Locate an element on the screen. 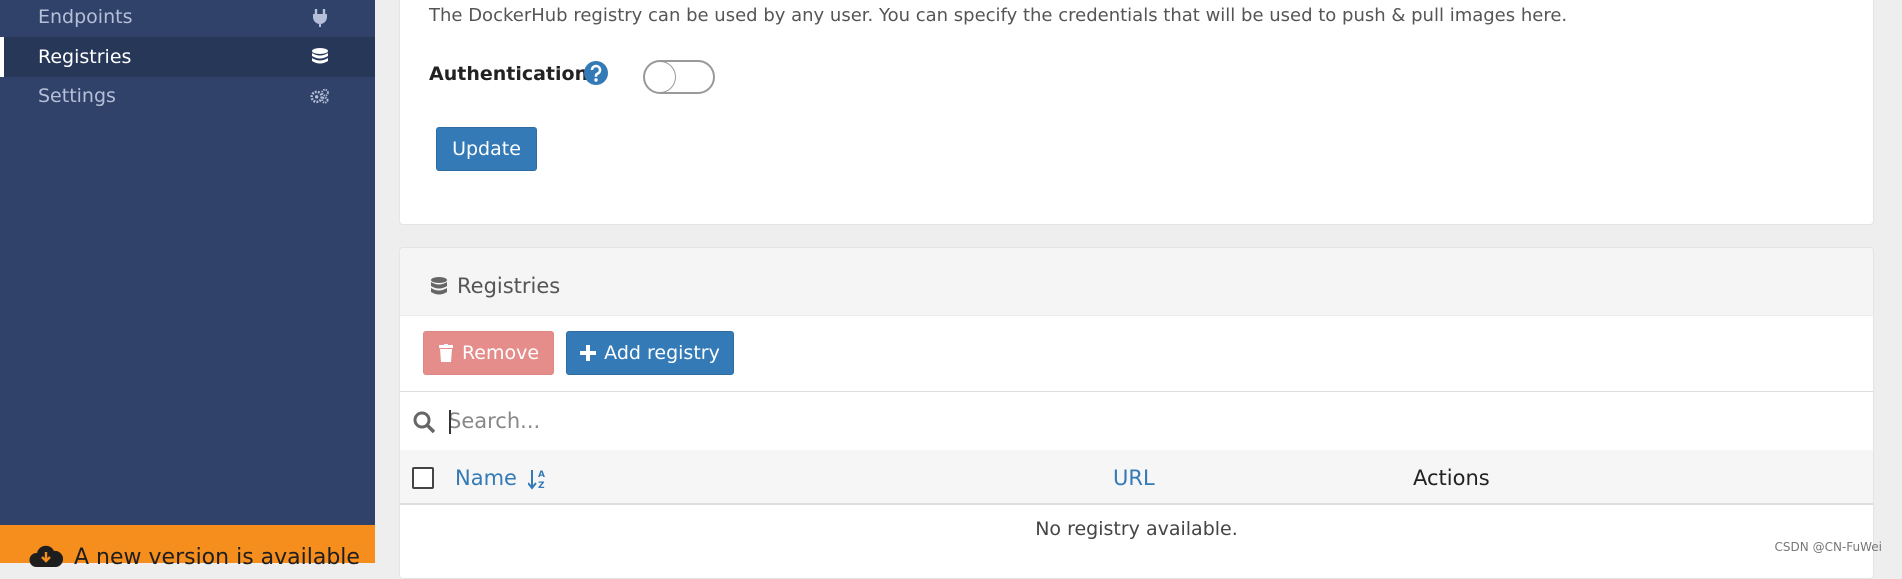 The image size is (1902, 579). update-button-label: Update is located at coordinates (486, 149).